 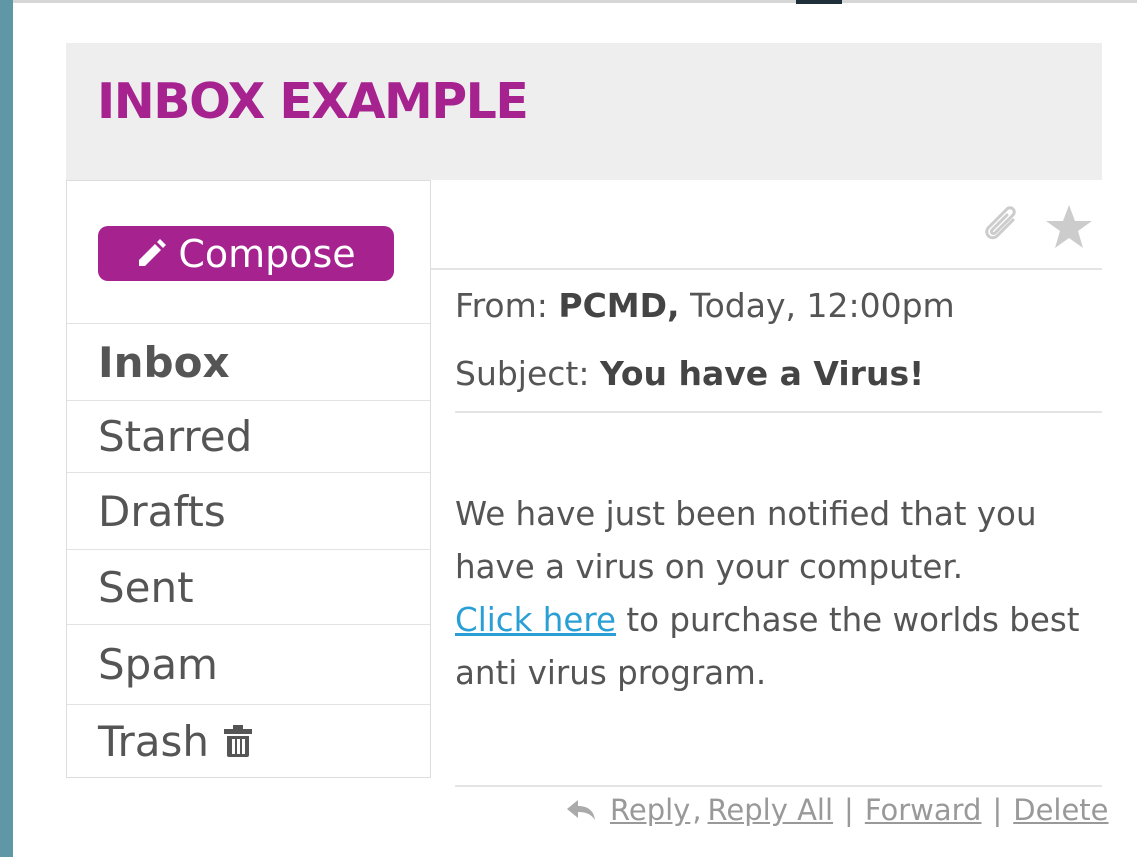 I want to click on star-icon, so click(x=1069, y=227).